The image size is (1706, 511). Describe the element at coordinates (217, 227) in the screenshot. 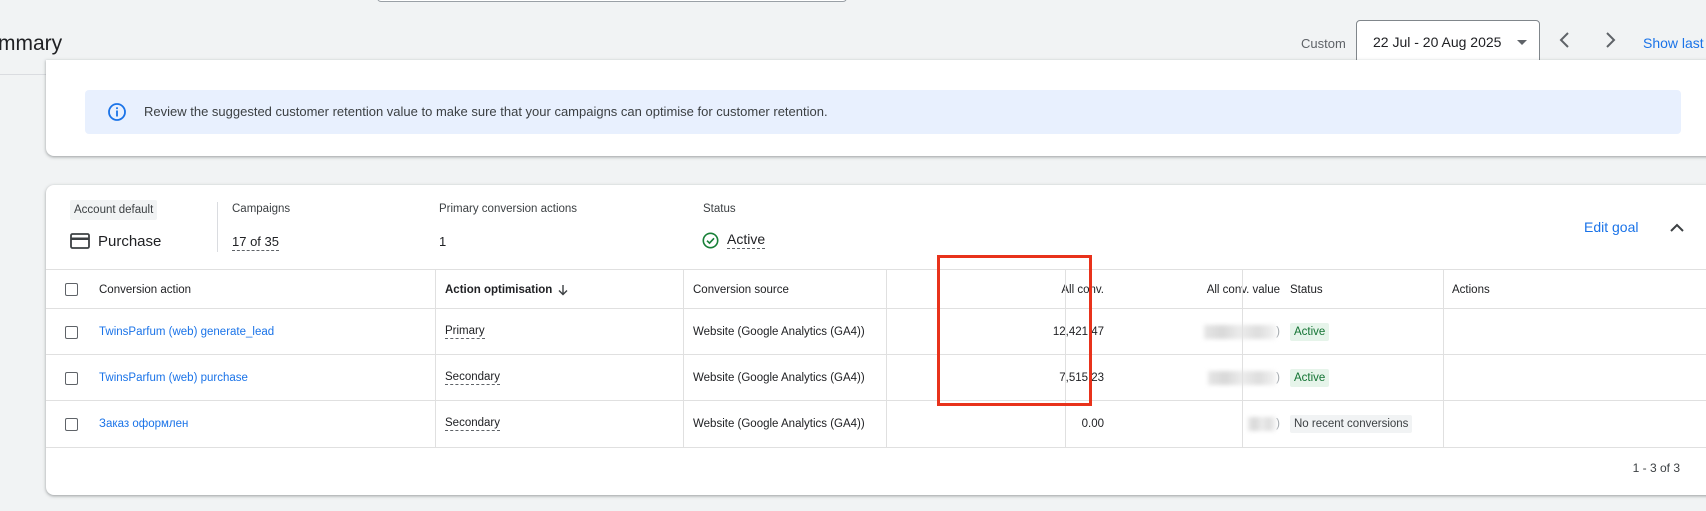

I see `divider` at that location.